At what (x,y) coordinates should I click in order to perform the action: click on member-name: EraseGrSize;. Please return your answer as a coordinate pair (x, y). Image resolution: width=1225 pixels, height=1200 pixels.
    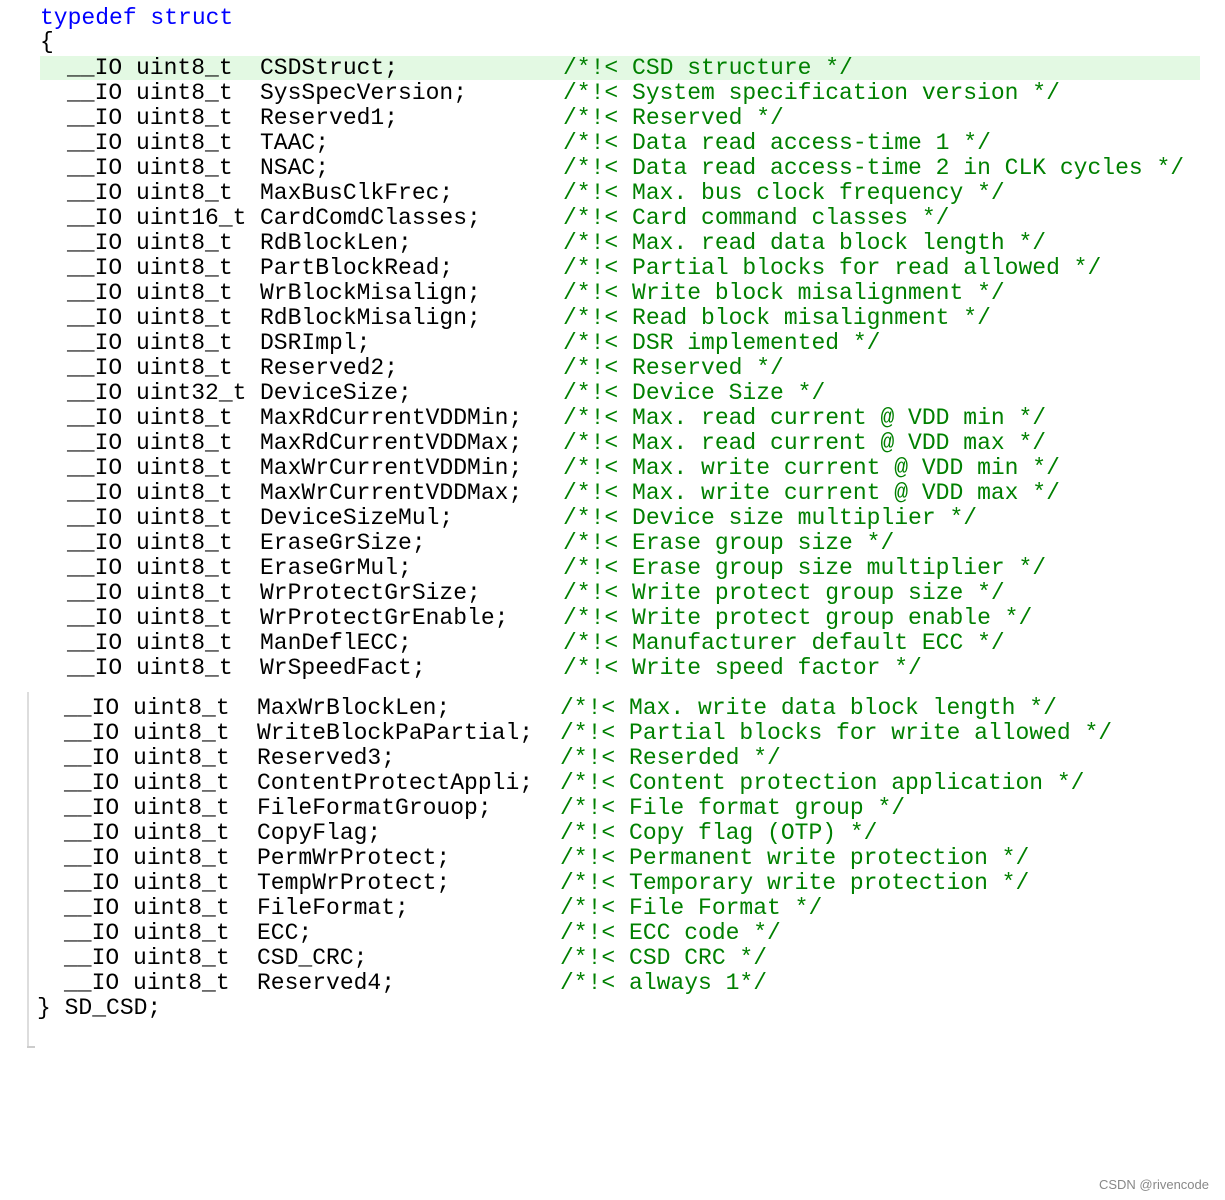
    Looking at the image, I should click on (343, 543).